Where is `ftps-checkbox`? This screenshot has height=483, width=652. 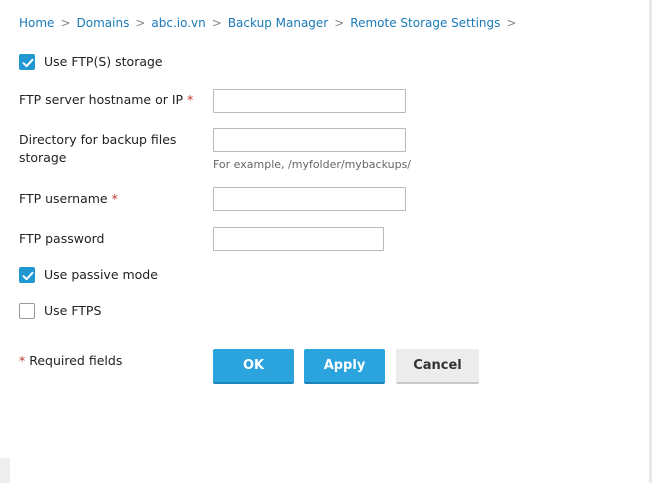 ftps-checkbox is located at coordinates (27, 311).